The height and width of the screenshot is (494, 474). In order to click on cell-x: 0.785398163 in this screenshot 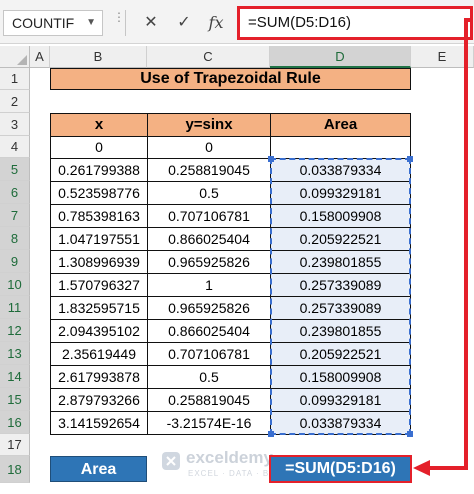, I will do `click(99, 216)`.